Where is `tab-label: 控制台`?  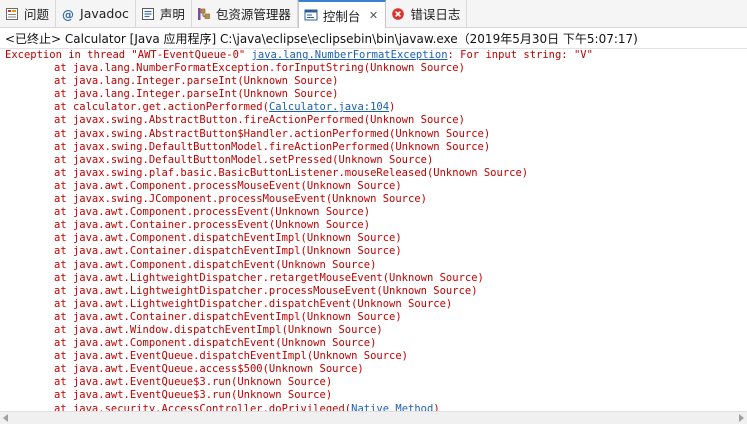 tab-label: 控制台 is located at coordinates (341, 16).